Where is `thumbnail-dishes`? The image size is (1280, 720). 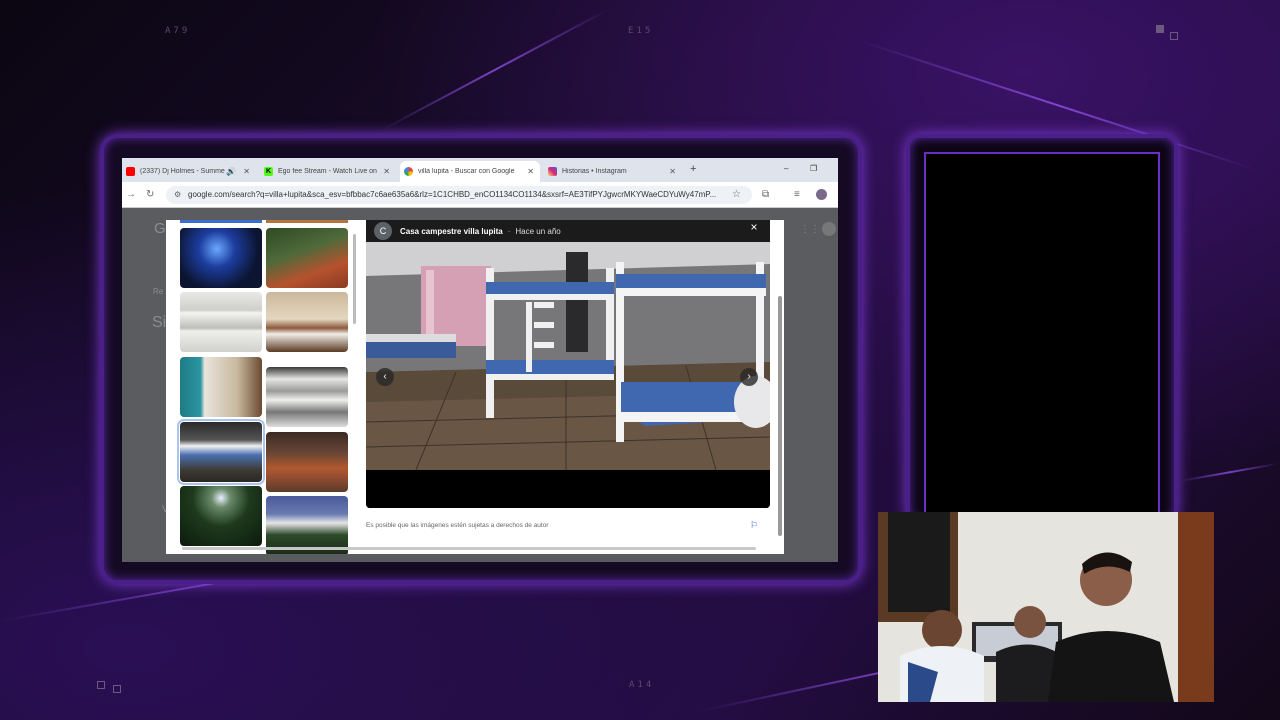
thumbnail-dishes is located at coordinates (221, 322).